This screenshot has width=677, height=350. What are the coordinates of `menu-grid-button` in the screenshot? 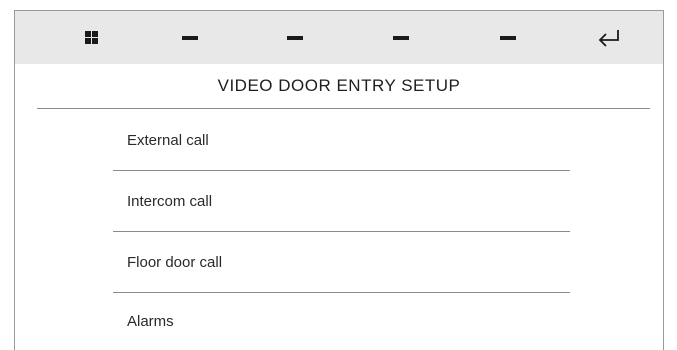 It's located at (91, 37).